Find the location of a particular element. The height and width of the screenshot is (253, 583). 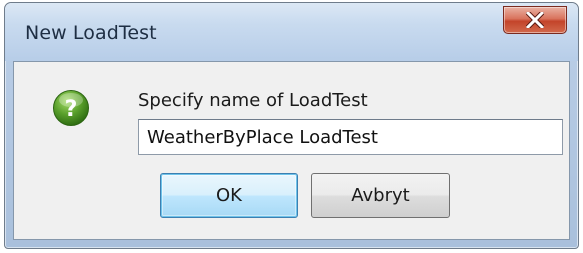

loadtest-name-input is located at coordinates (350, 137).